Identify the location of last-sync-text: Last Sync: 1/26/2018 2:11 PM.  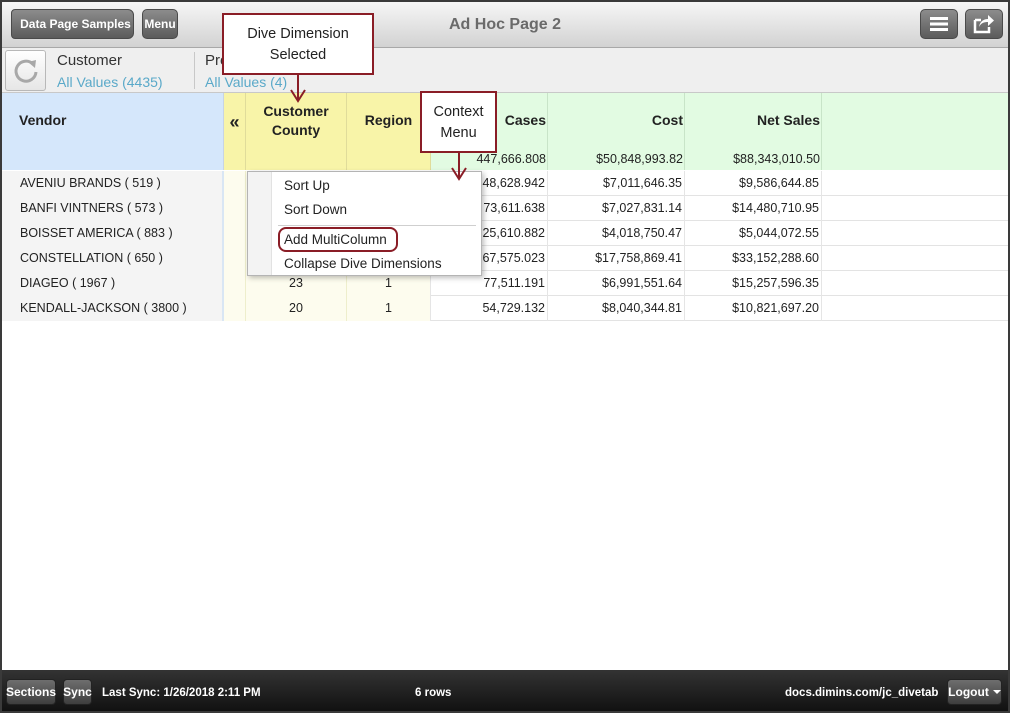
(181, 693).